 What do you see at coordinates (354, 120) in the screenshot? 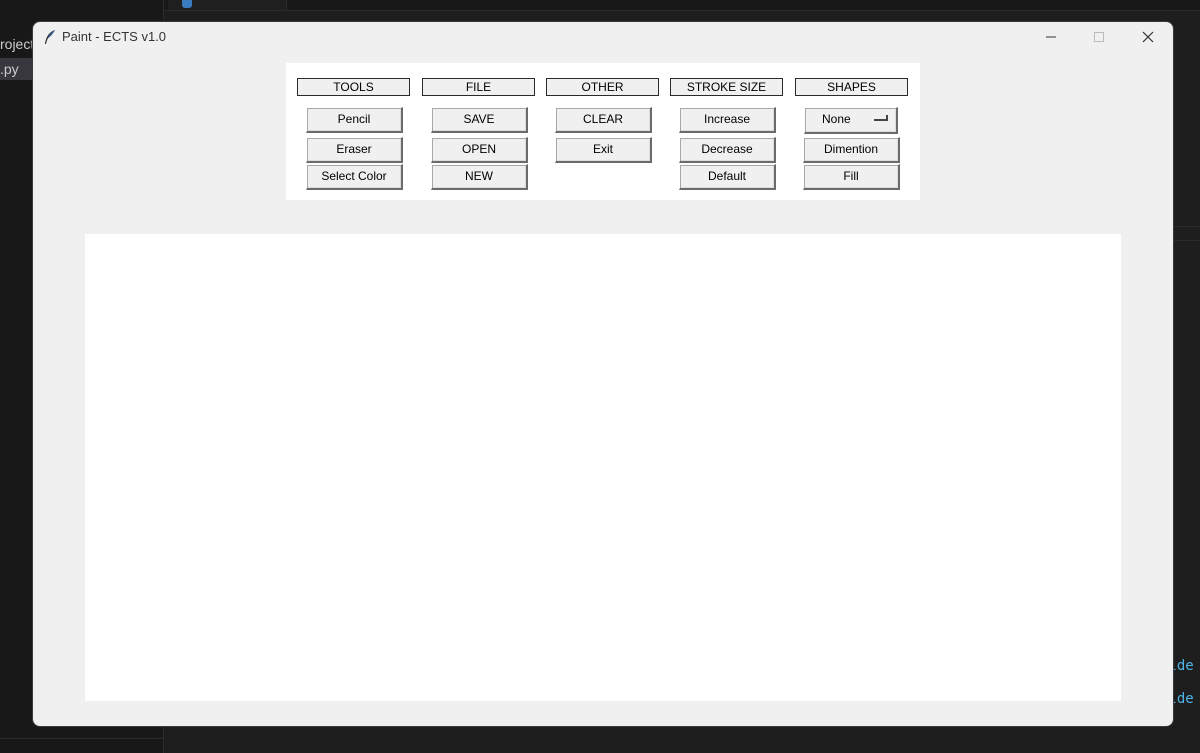
I see `pencil-button: Pencil` at bounding box center [354, 120].